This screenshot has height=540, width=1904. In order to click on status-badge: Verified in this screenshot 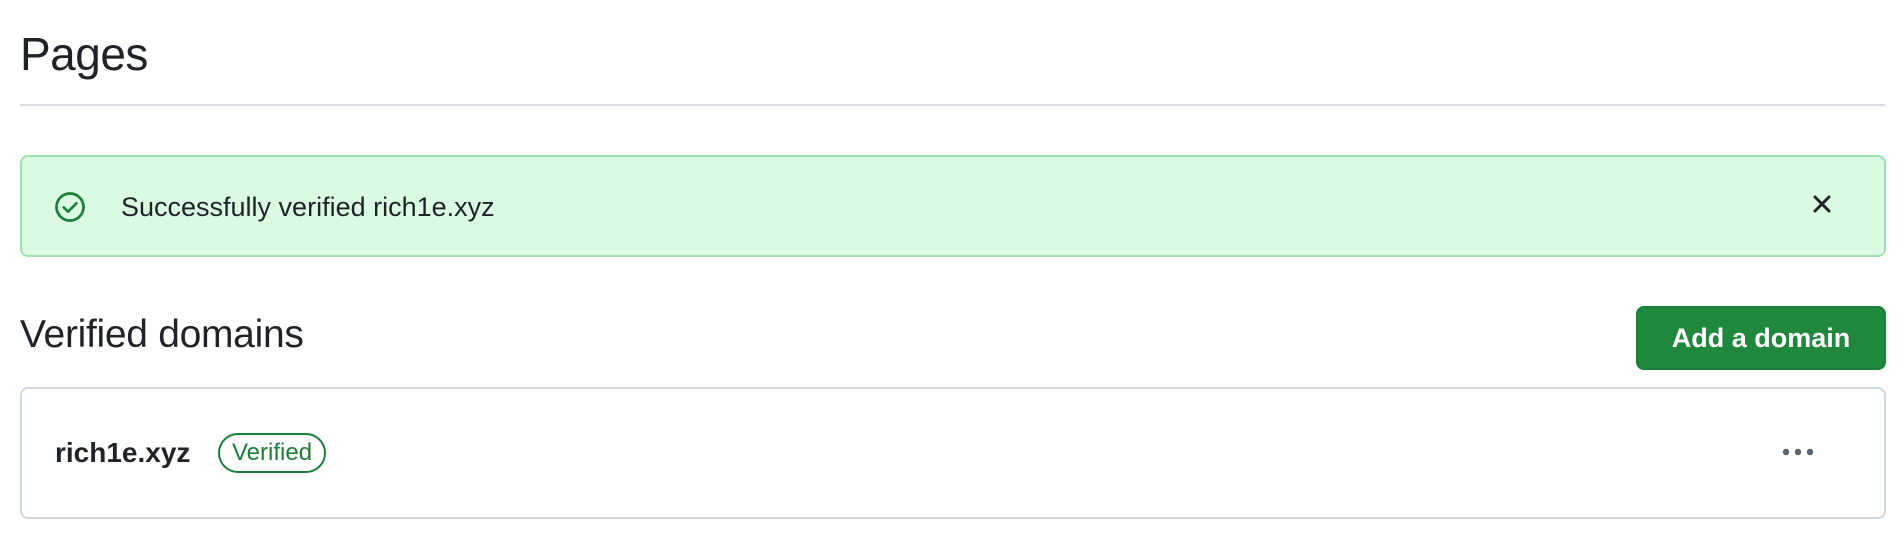, I will do `click(272, 453)`.